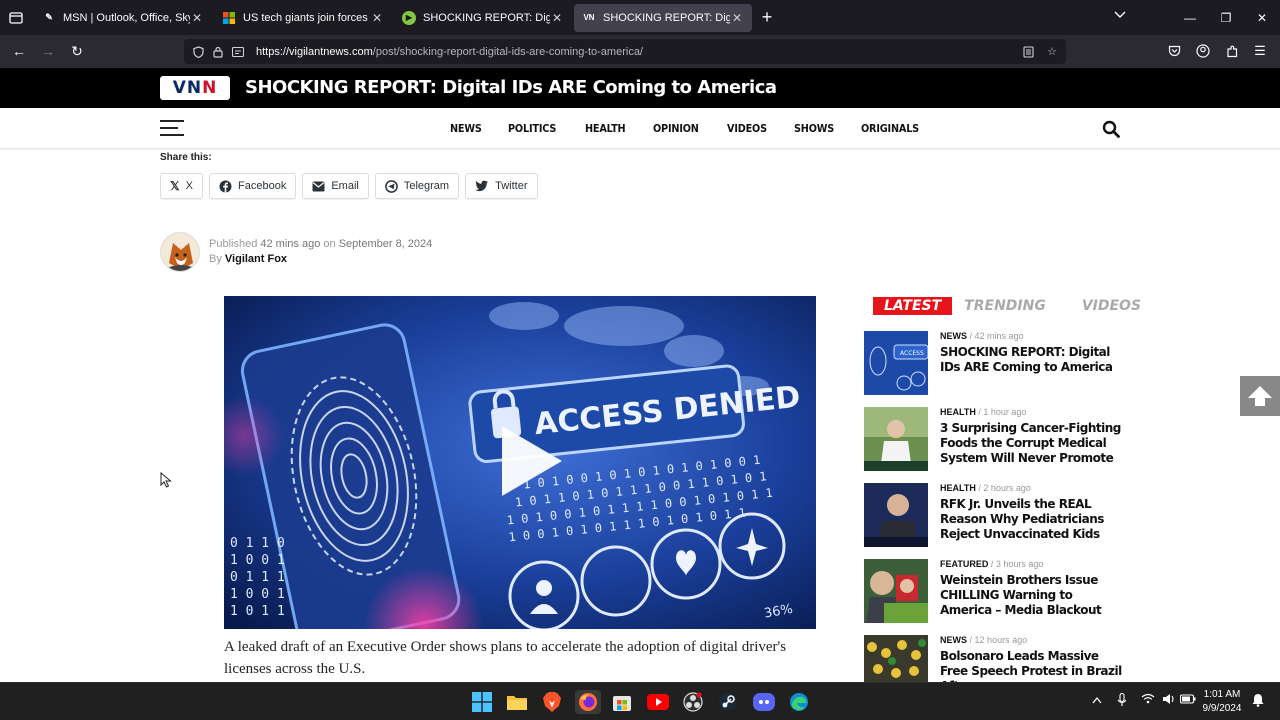 Image resolution: width=1280 pixels, height=720 pixels. I want to click on article-thumbnail: ACCESS, so click(896, 363).